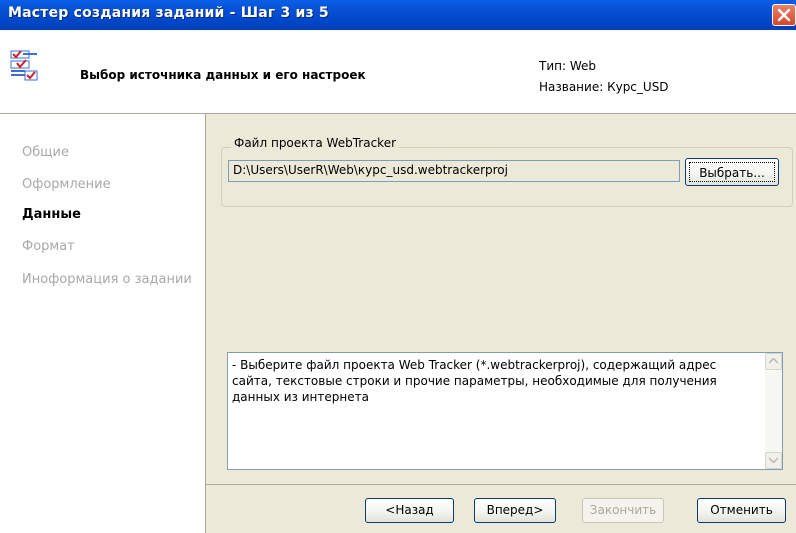 The width and height of the screenshot is (796, 533). I want to click on next-button: Вперед>, so click(515, 510).